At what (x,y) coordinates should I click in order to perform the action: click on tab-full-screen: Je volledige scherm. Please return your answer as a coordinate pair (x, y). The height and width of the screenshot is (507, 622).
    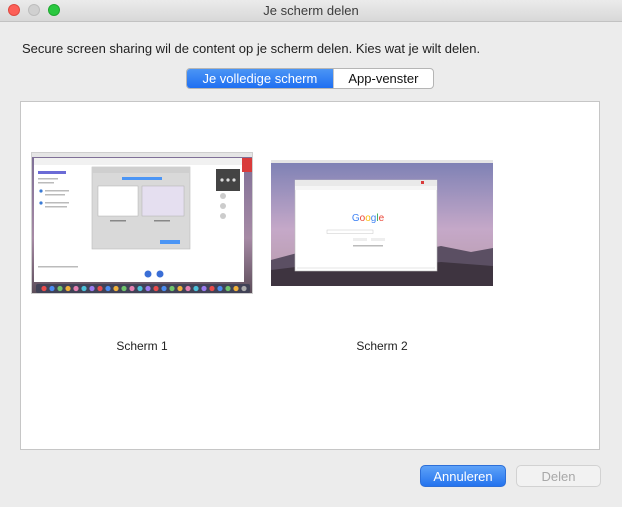
    Looking at the image, I should click on (260, 78).